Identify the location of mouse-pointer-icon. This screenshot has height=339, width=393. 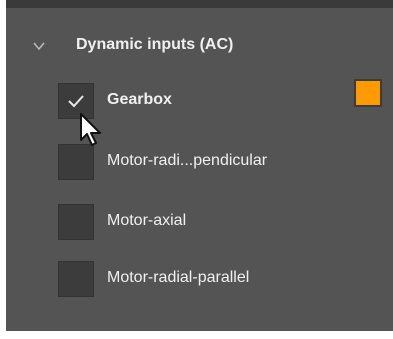
(90, 129).